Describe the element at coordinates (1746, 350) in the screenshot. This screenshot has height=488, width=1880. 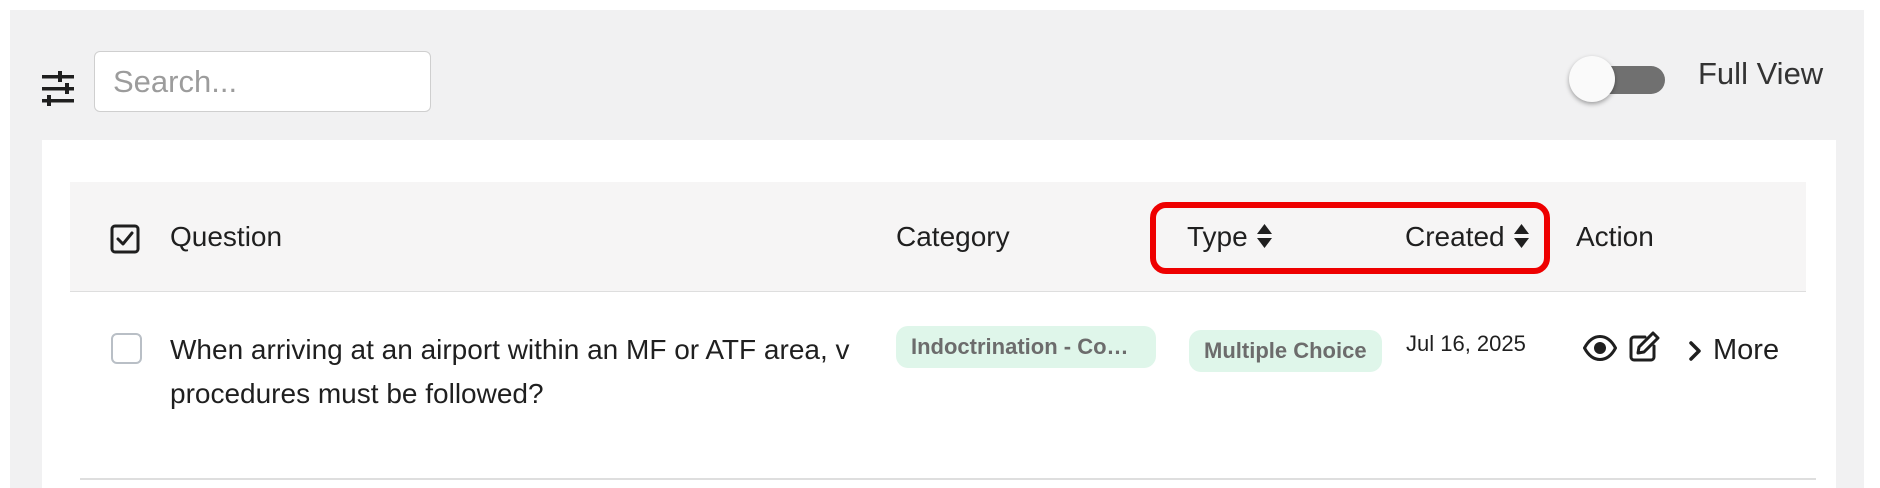
I see `more-label: More` at that location.